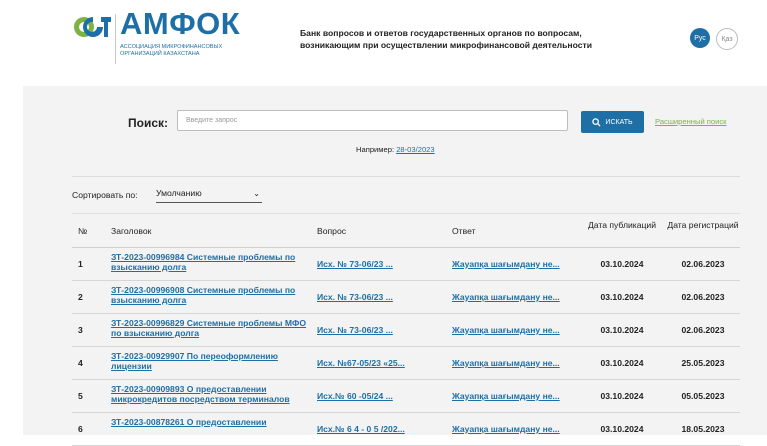 The image size is (767, 446). Describe the element at coordinates (703, 225) in the screenshot. I see `header-reg-date: Дата регистраций` at that location.